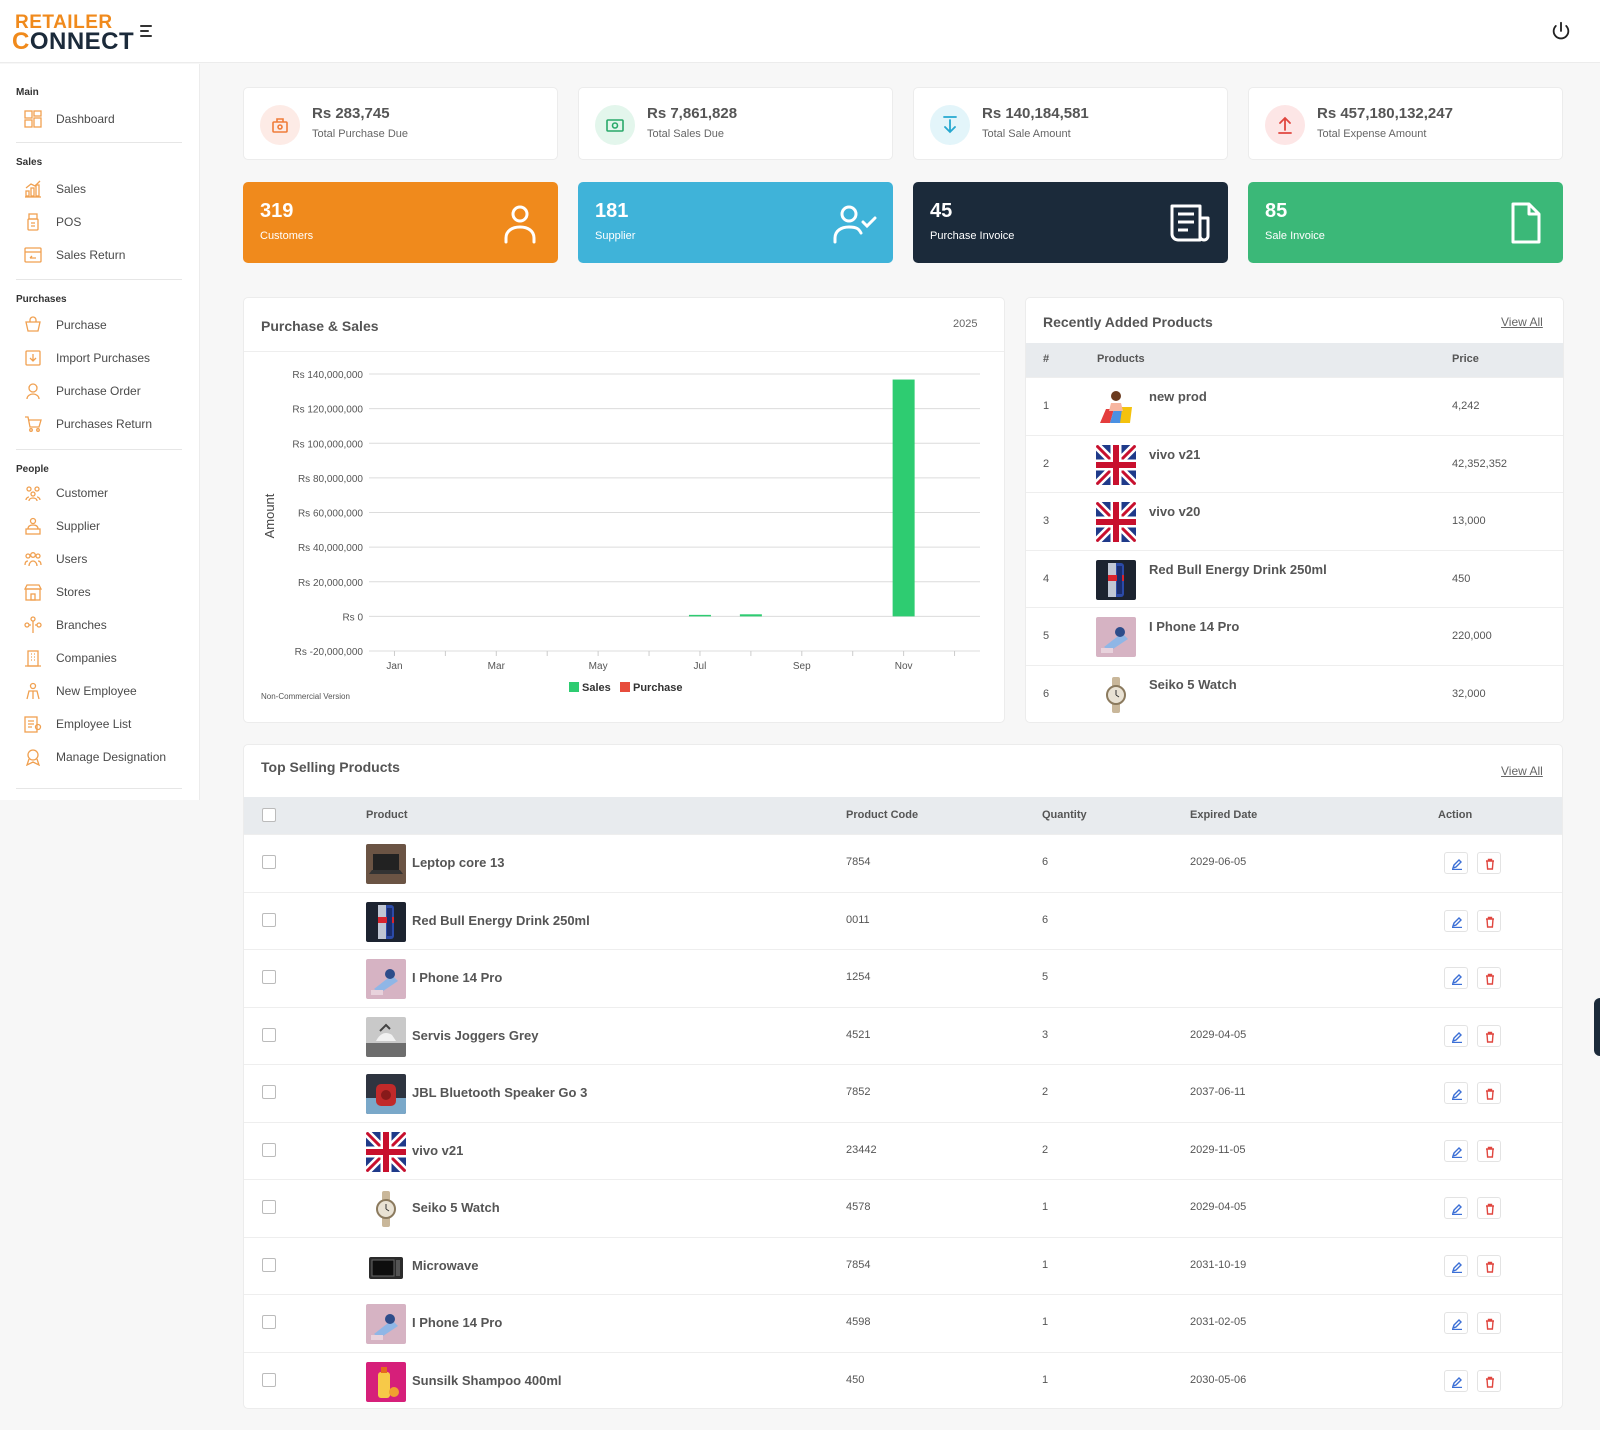 The height and width of the screenshot is (1430, 1600). Describe the element at coordinates (882, 815) in the screenshot. I see `col-header-product-code: Product Code` at that location.